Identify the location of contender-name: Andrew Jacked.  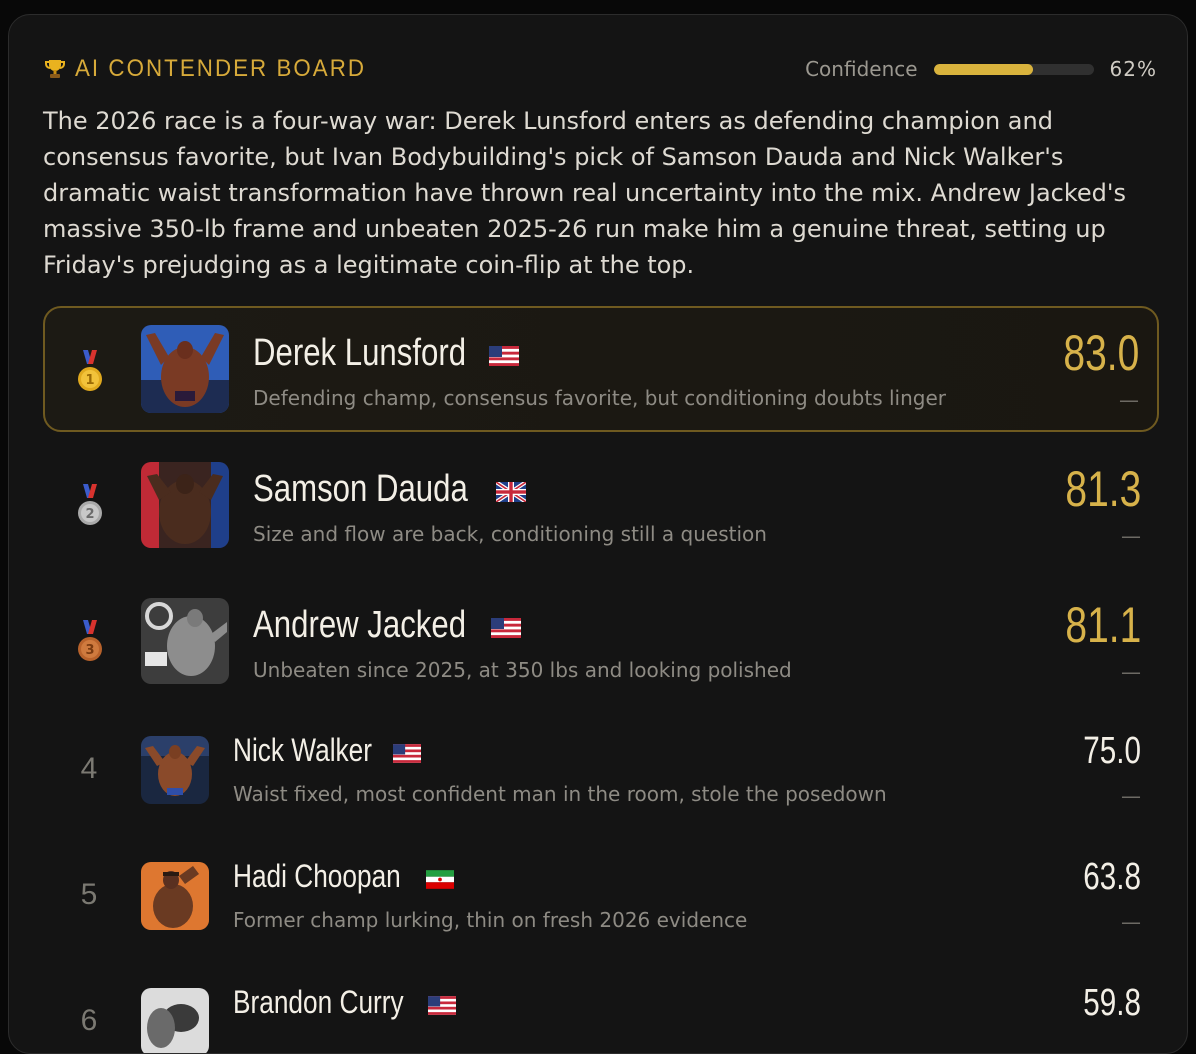
(387, 626).